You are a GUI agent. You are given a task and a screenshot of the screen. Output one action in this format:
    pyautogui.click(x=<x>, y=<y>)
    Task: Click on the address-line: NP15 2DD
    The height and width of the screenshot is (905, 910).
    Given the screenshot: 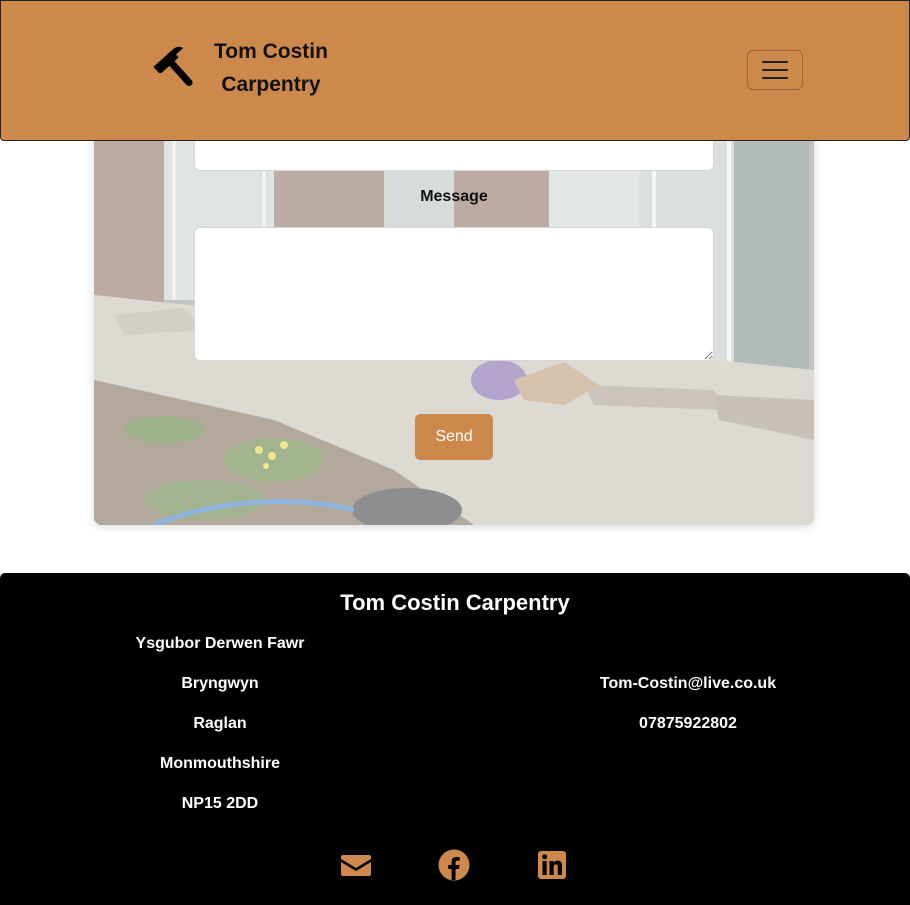 What is the action you would take?
    pyautogui.click(x=220, y=803)
    